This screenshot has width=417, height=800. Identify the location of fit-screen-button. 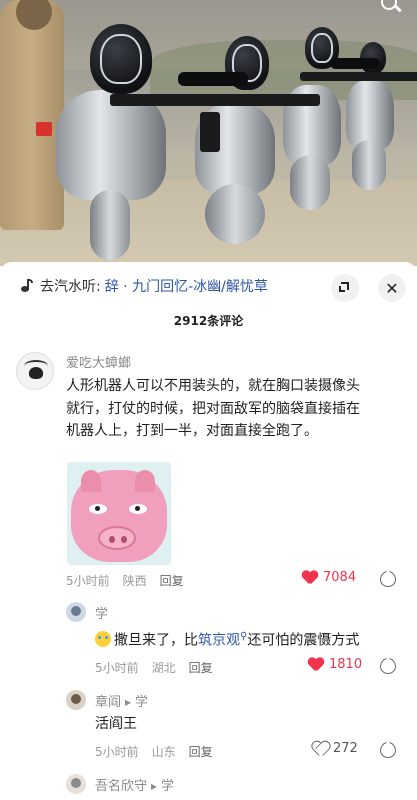
(345, 288).